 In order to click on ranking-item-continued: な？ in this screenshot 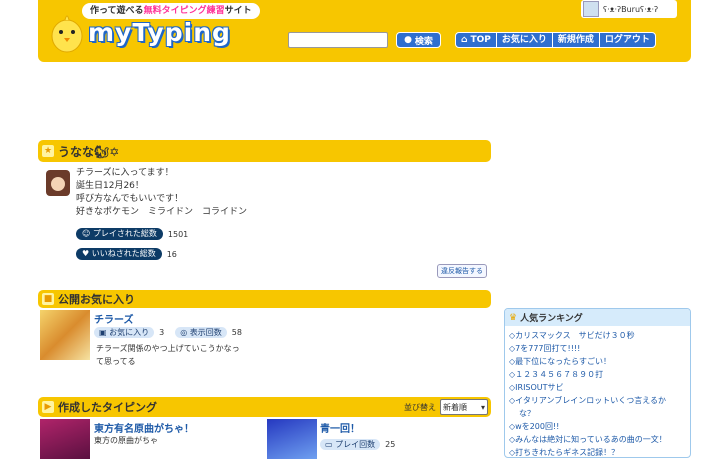, I will do `click(597, 413)`.